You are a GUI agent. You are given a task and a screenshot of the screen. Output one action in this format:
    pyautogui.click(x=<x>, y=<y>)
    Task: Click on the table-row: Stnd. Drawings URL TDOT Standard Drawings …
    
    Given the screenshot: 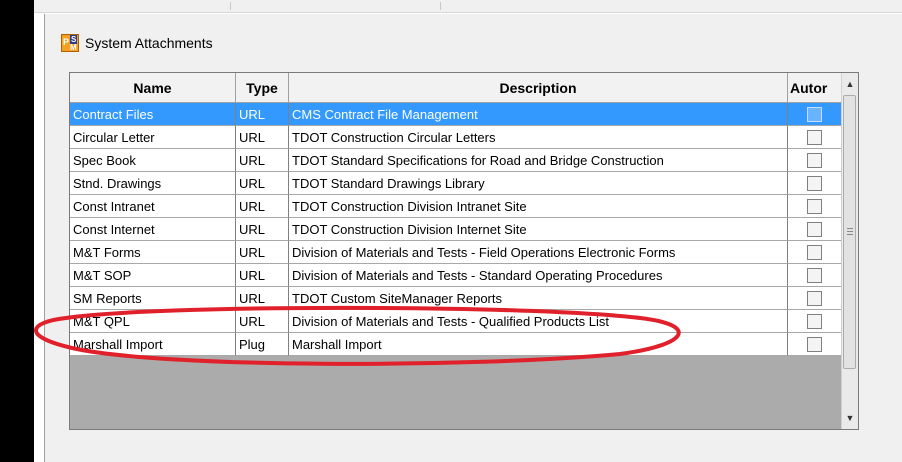 What is the action you would take?
    pyautogui.click(x=455, y=183)
    